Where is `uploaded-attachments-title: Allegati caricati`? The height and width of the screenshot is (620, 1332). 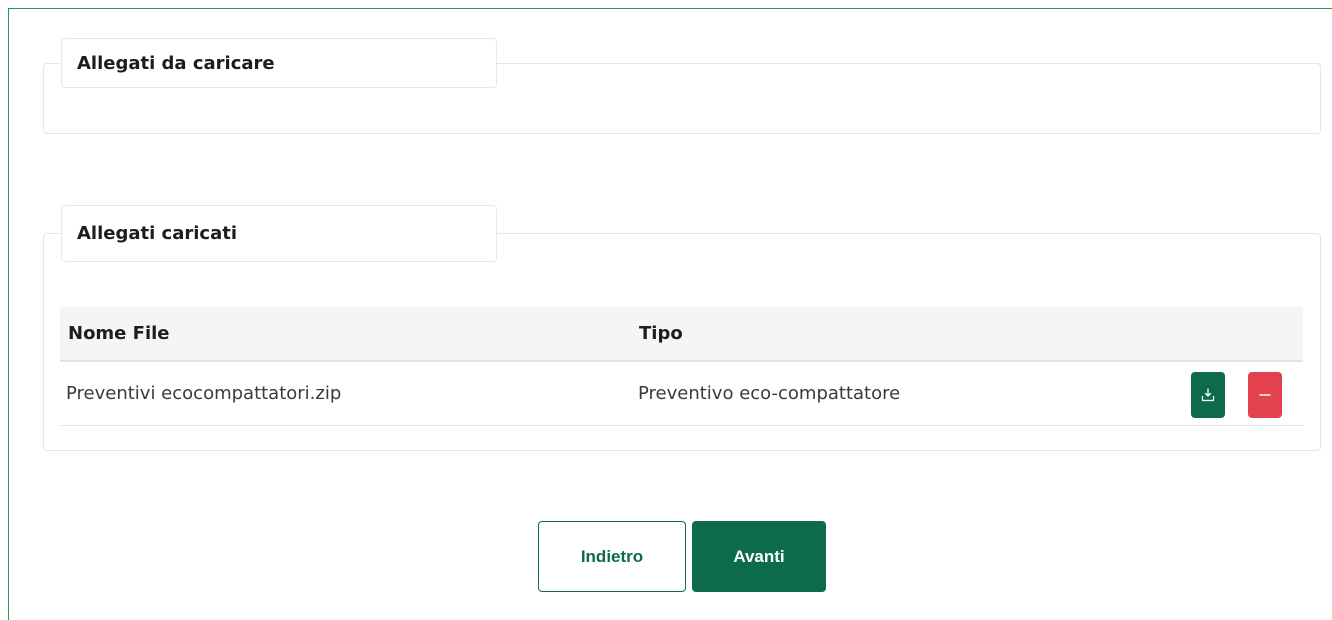
uploaded-attachments-title: Allegati caricati is located at coordinates (279, 233).